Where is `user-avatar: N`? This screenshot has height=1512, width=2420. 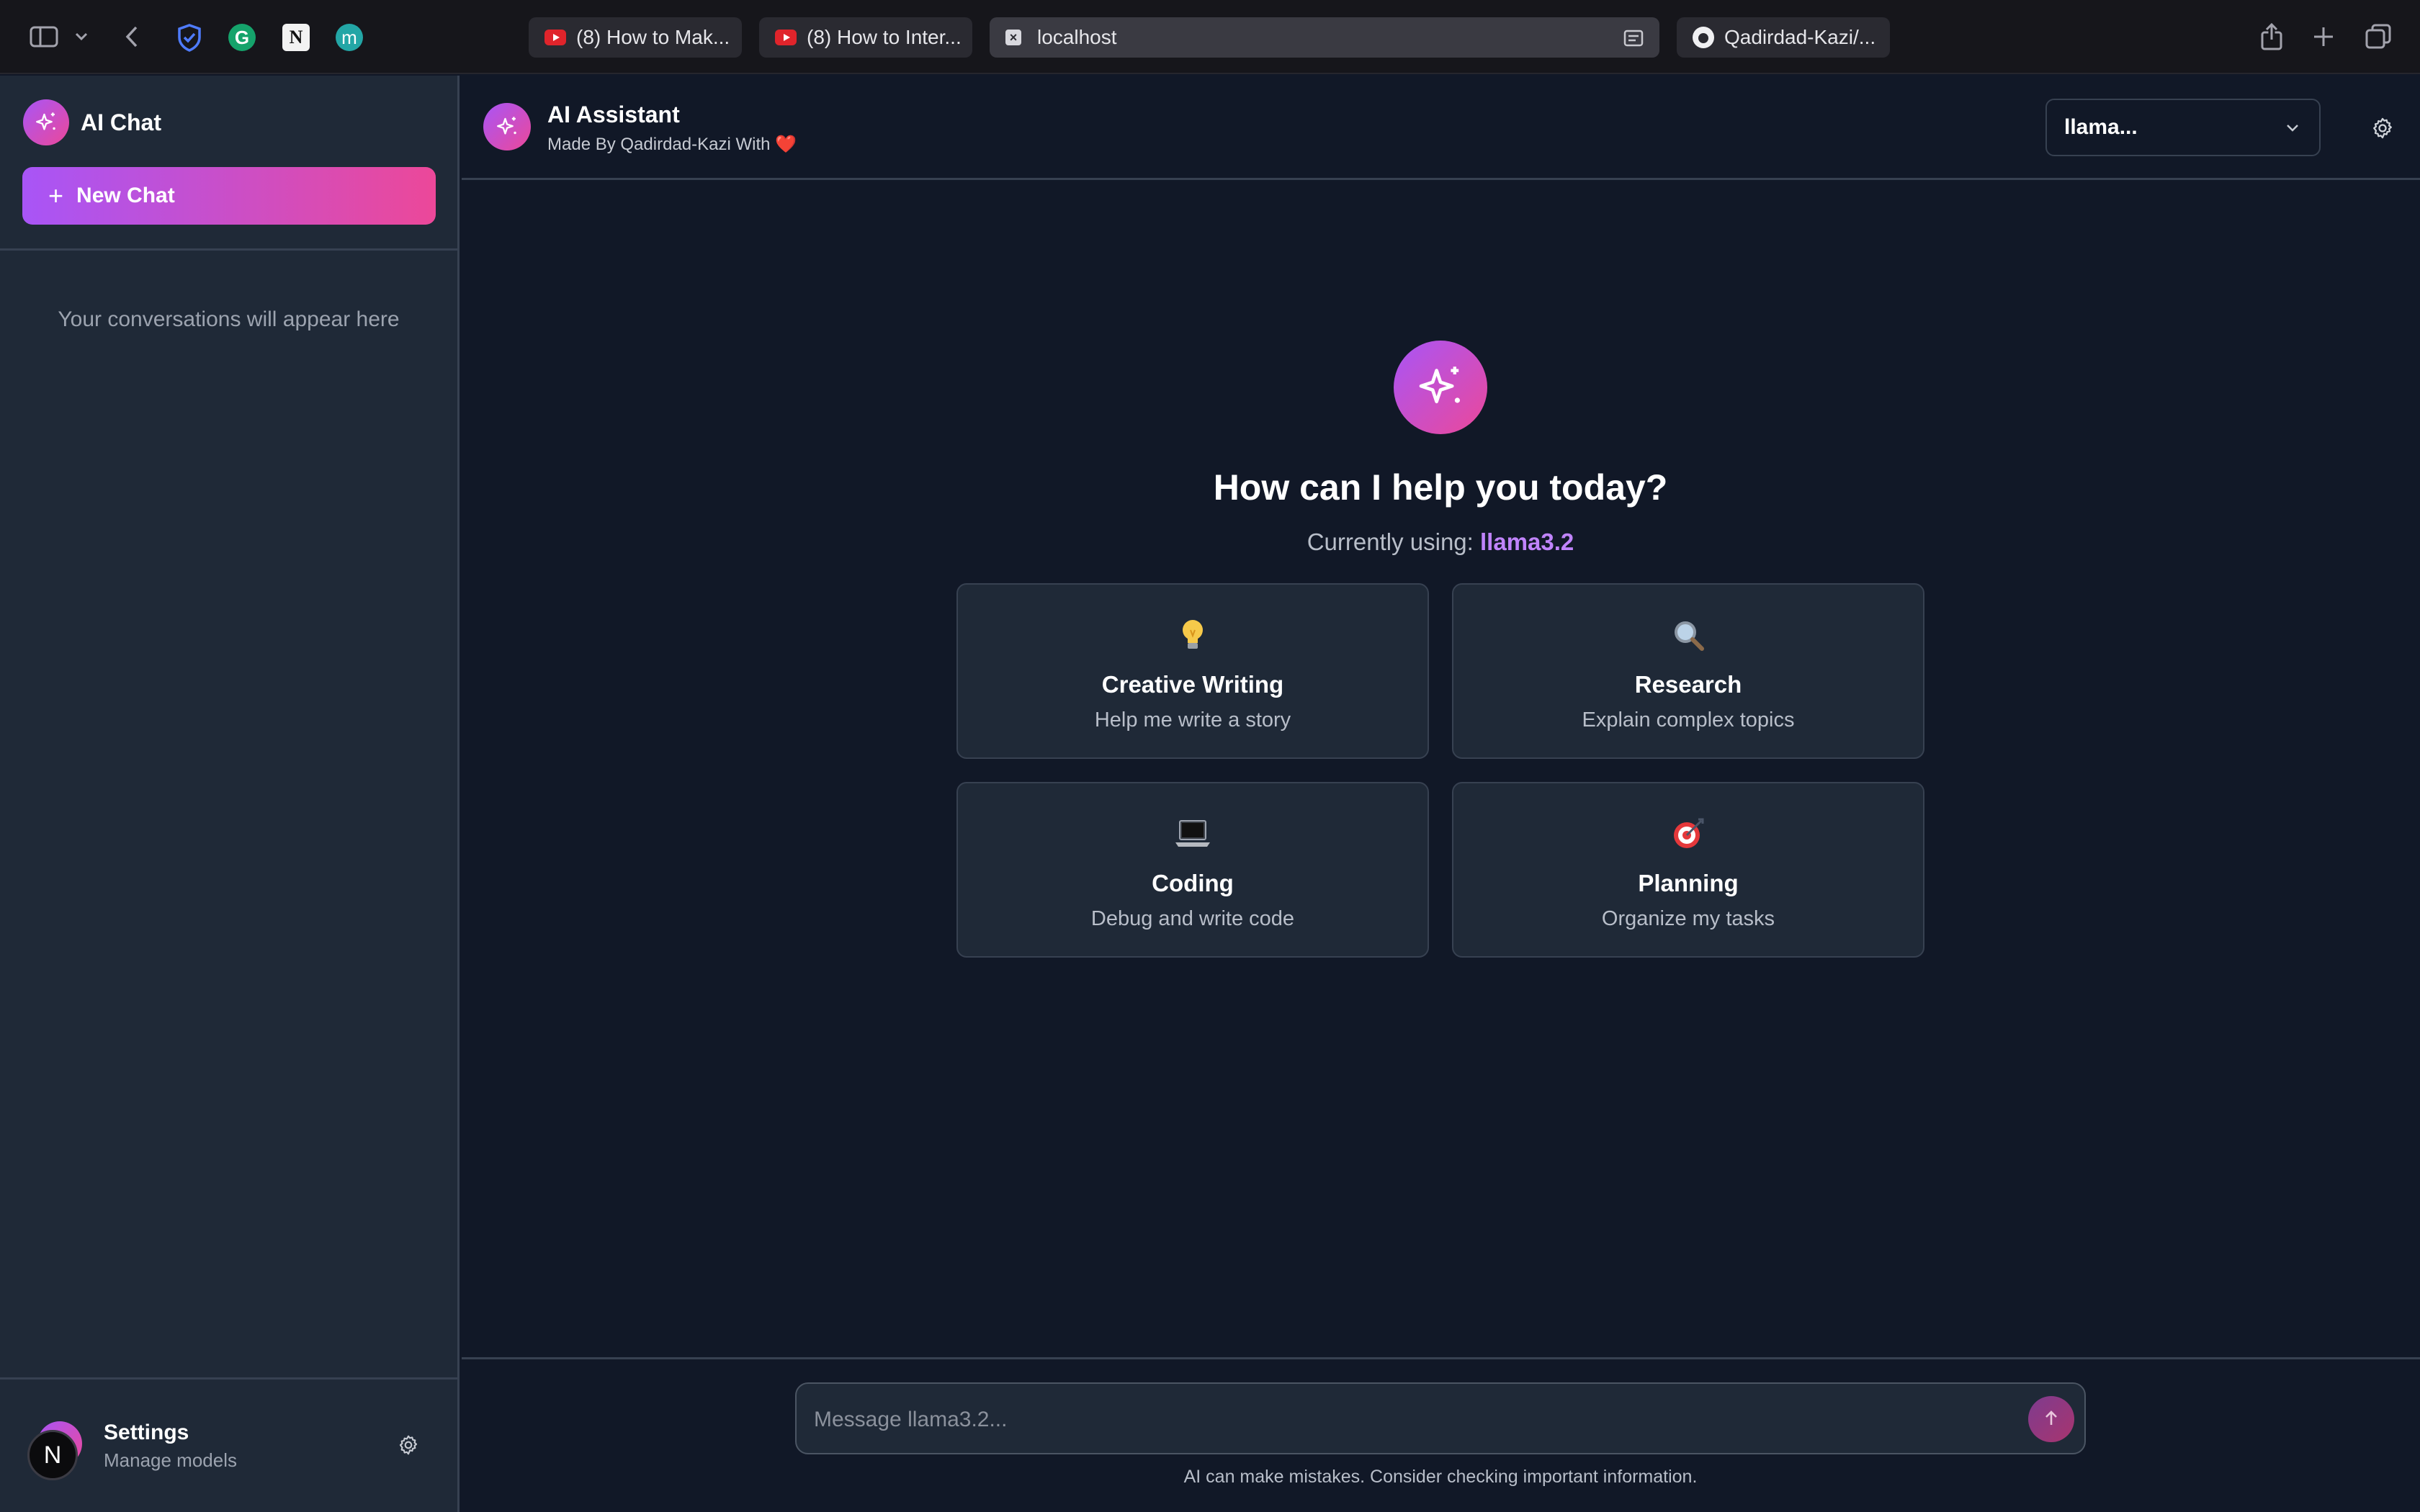
user-avatar: N is located at coordinates (53, 1455).